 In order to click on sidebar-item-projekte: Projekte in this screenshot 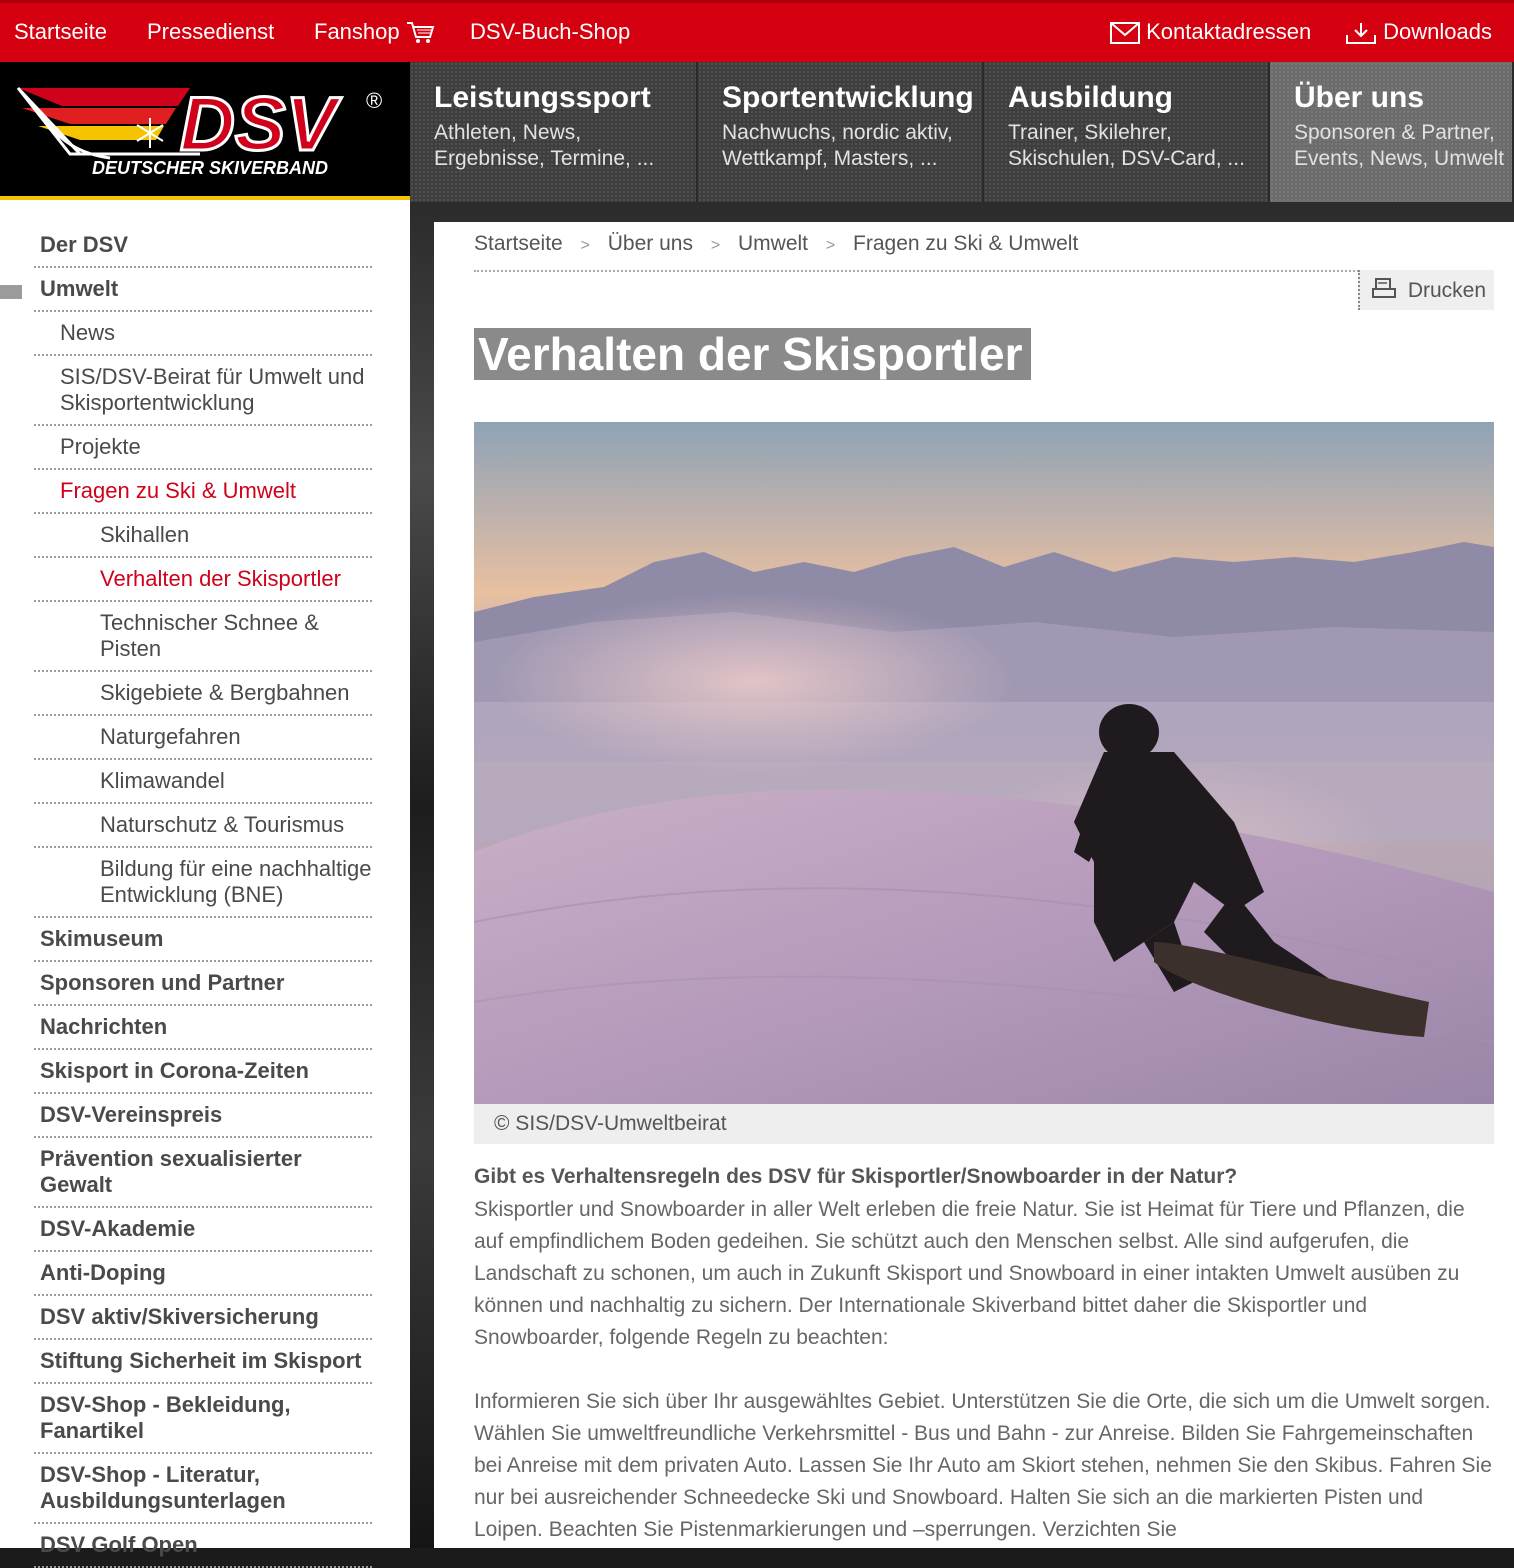, I will do `click(203, 448)`.